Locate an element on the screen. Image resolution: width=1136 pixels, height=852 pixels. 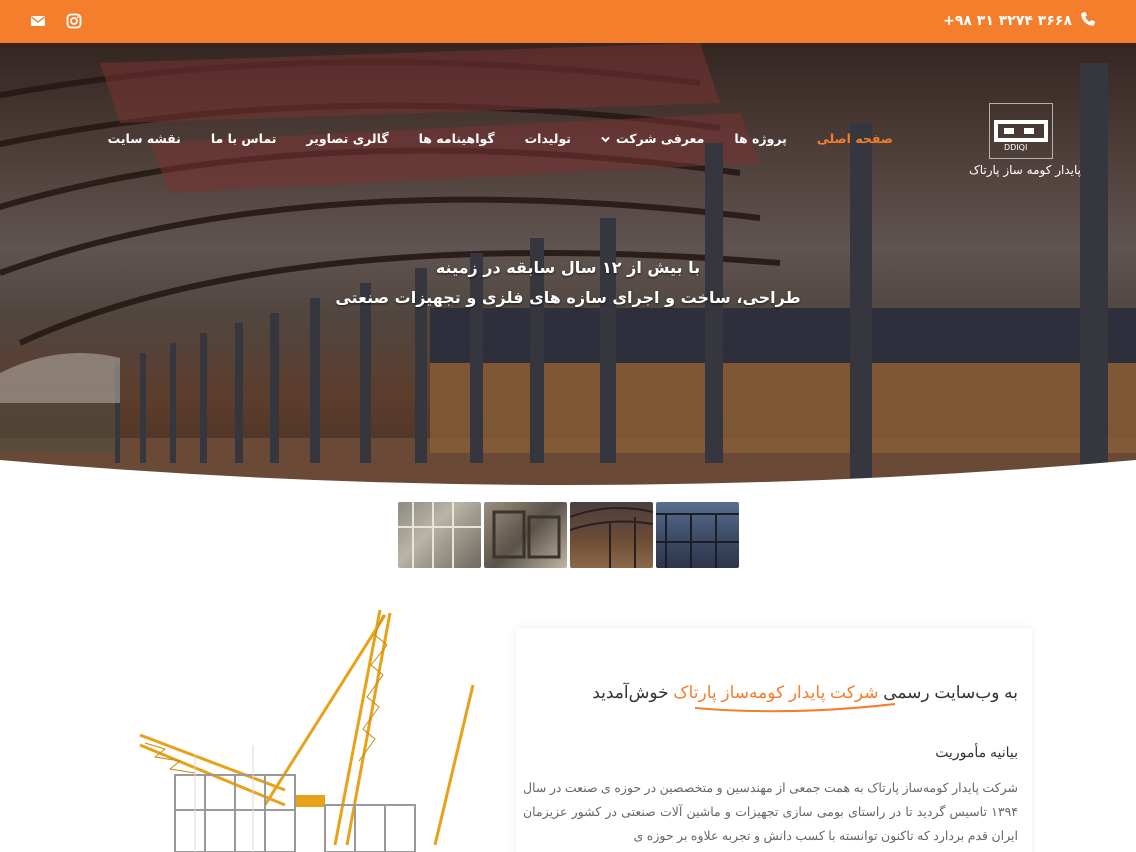
nav-item-contact: تماس با ما is located at coordinates (244, 138).